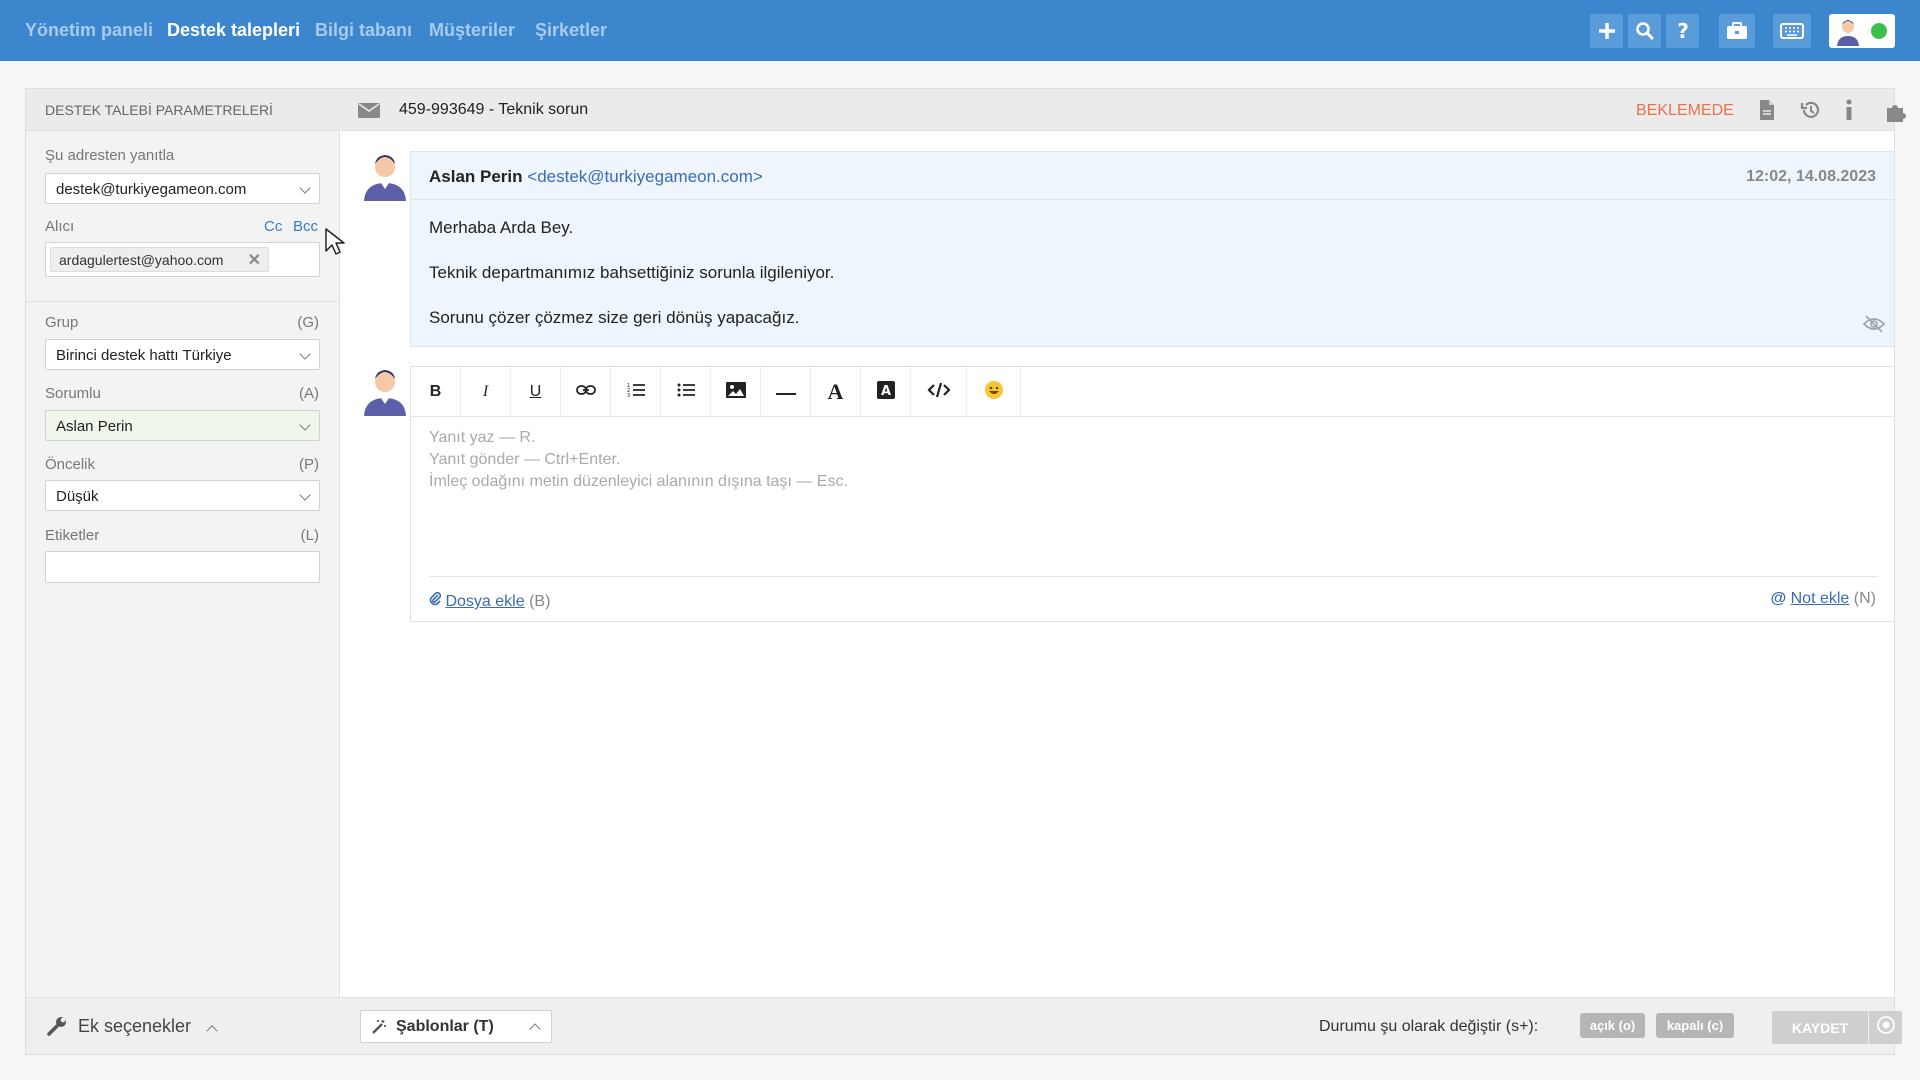 This screenshot has width=1920, height=1080. I want to click on bold-button: B, so click(436, 392).